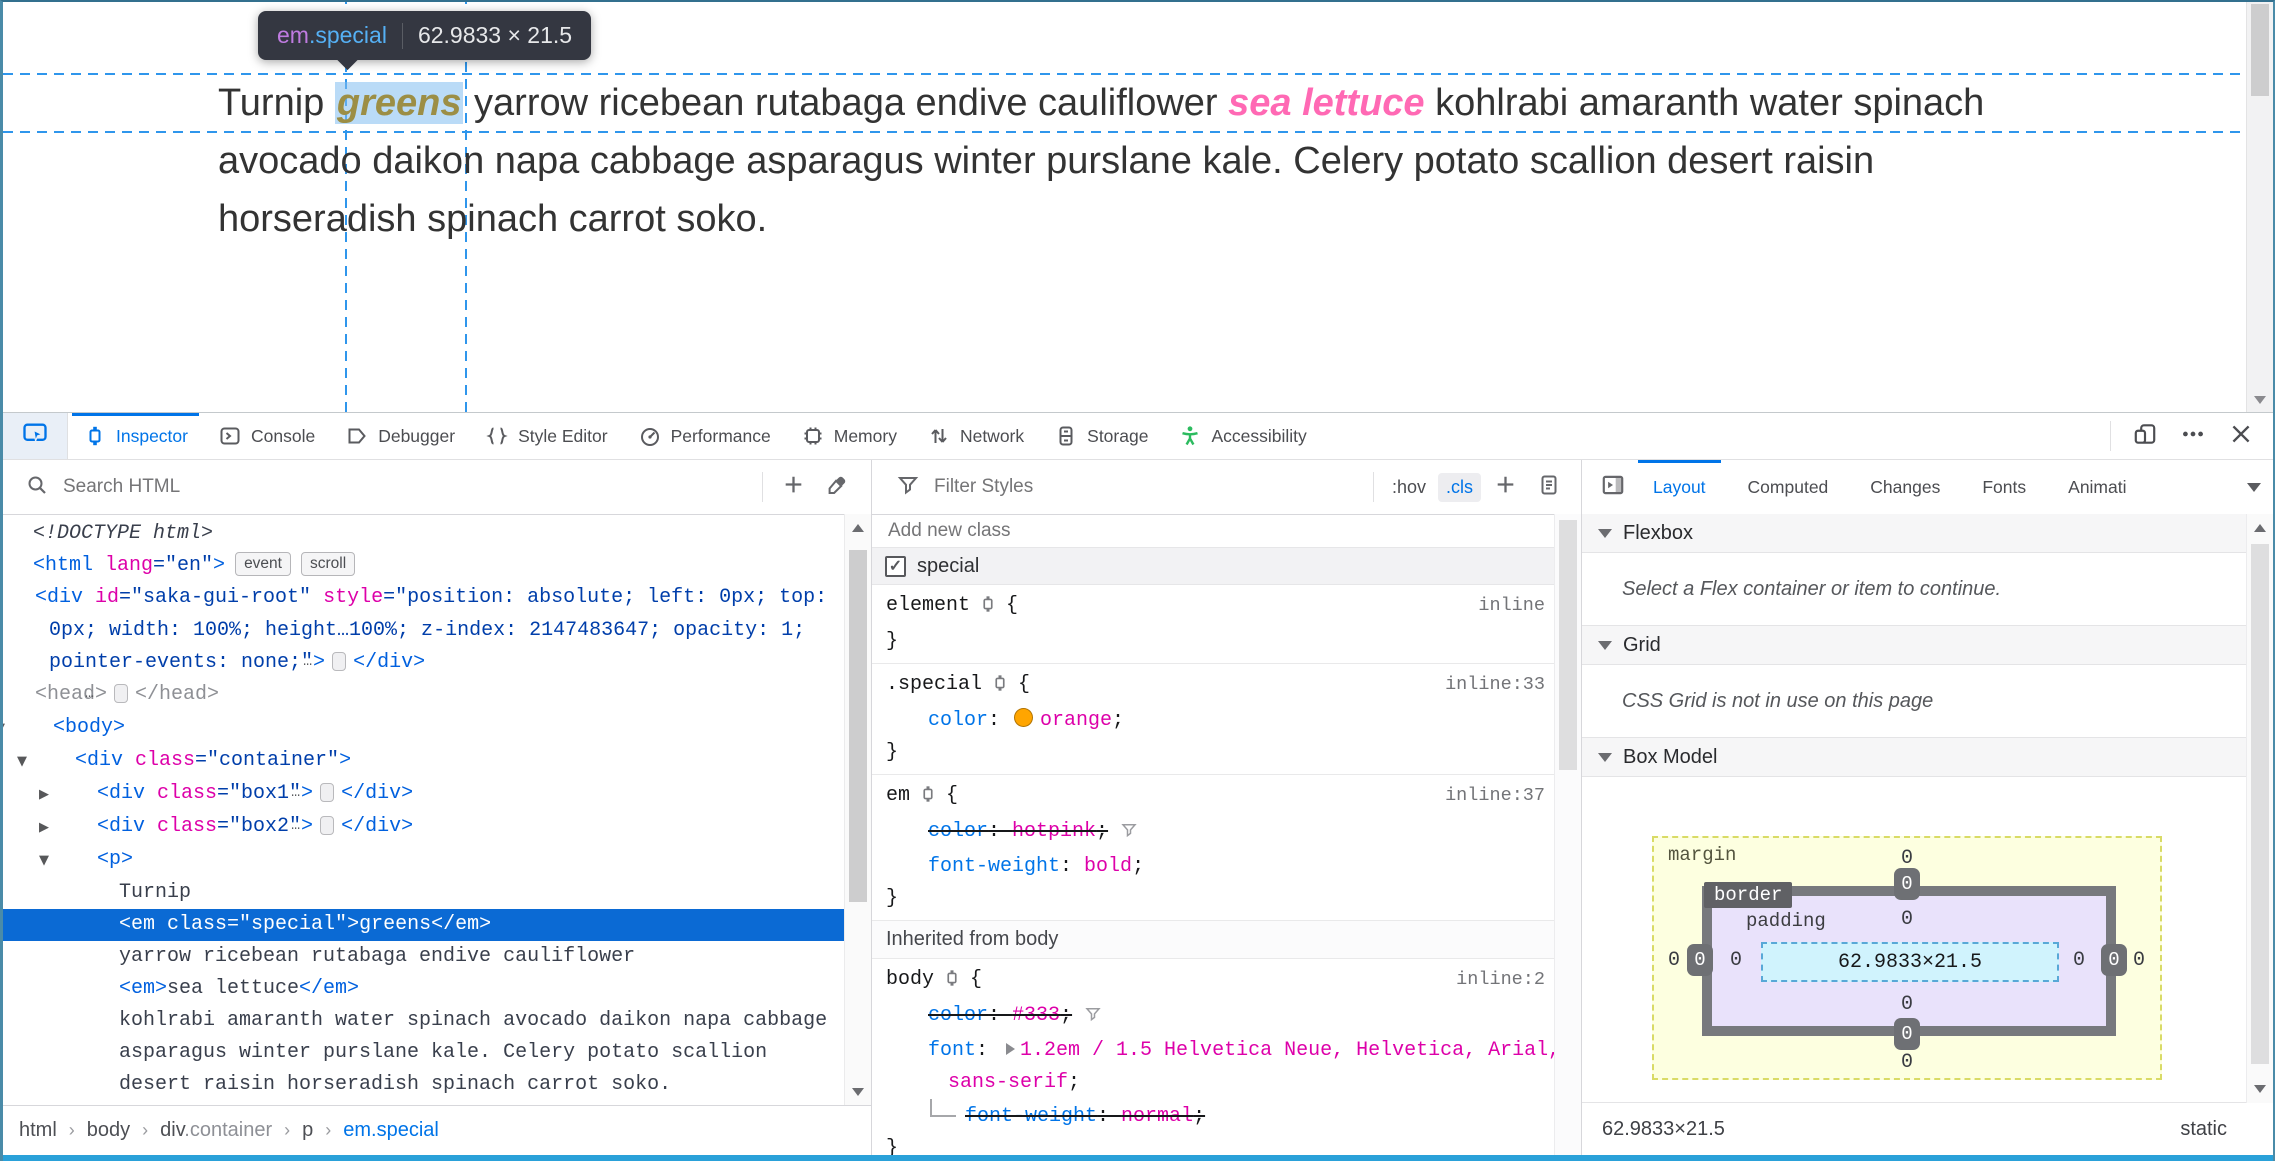 The width and height of the screenshot is (2275, 1161). Describe the element at coordinates (1907, 884) in the screenshot. I see `border-top-value: 0` at that location.